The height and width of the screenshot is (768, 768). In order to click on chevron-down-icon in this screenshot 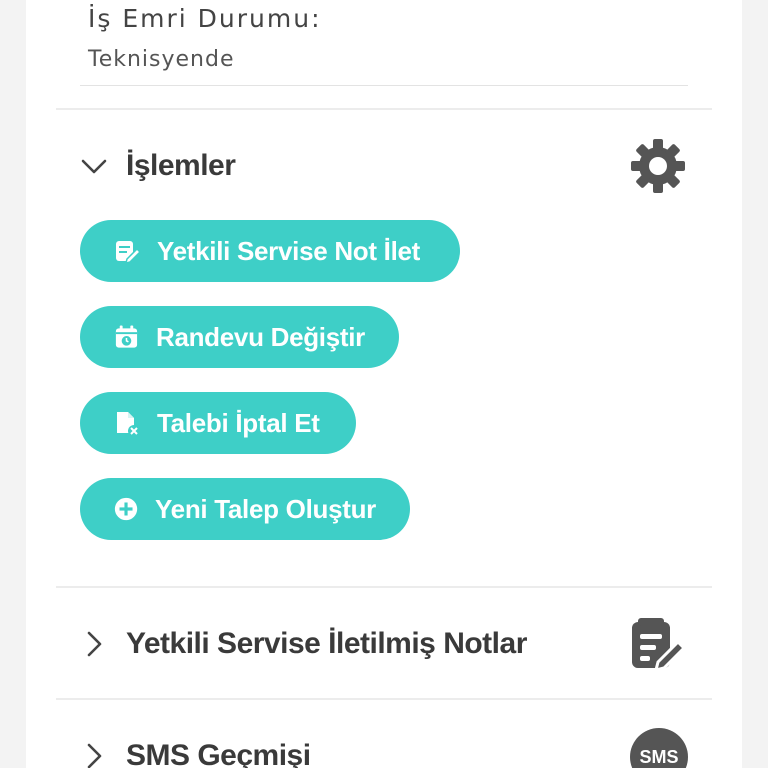, I will do `click(94, 166)`.